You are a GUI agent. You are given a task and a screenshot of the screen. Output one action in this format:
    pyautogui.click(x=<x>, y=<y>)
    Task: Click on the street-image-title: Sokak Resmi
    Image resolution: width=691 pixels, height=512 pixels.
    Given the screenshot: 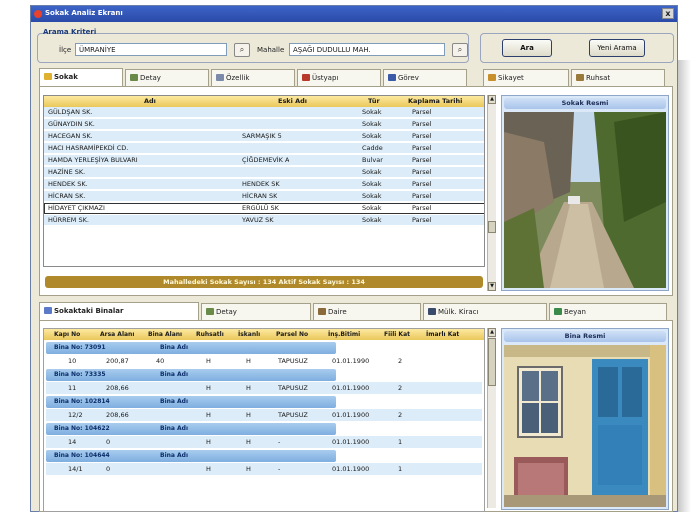 What is the action you would take?
    pyautogui.click(x=585, y=103)
    